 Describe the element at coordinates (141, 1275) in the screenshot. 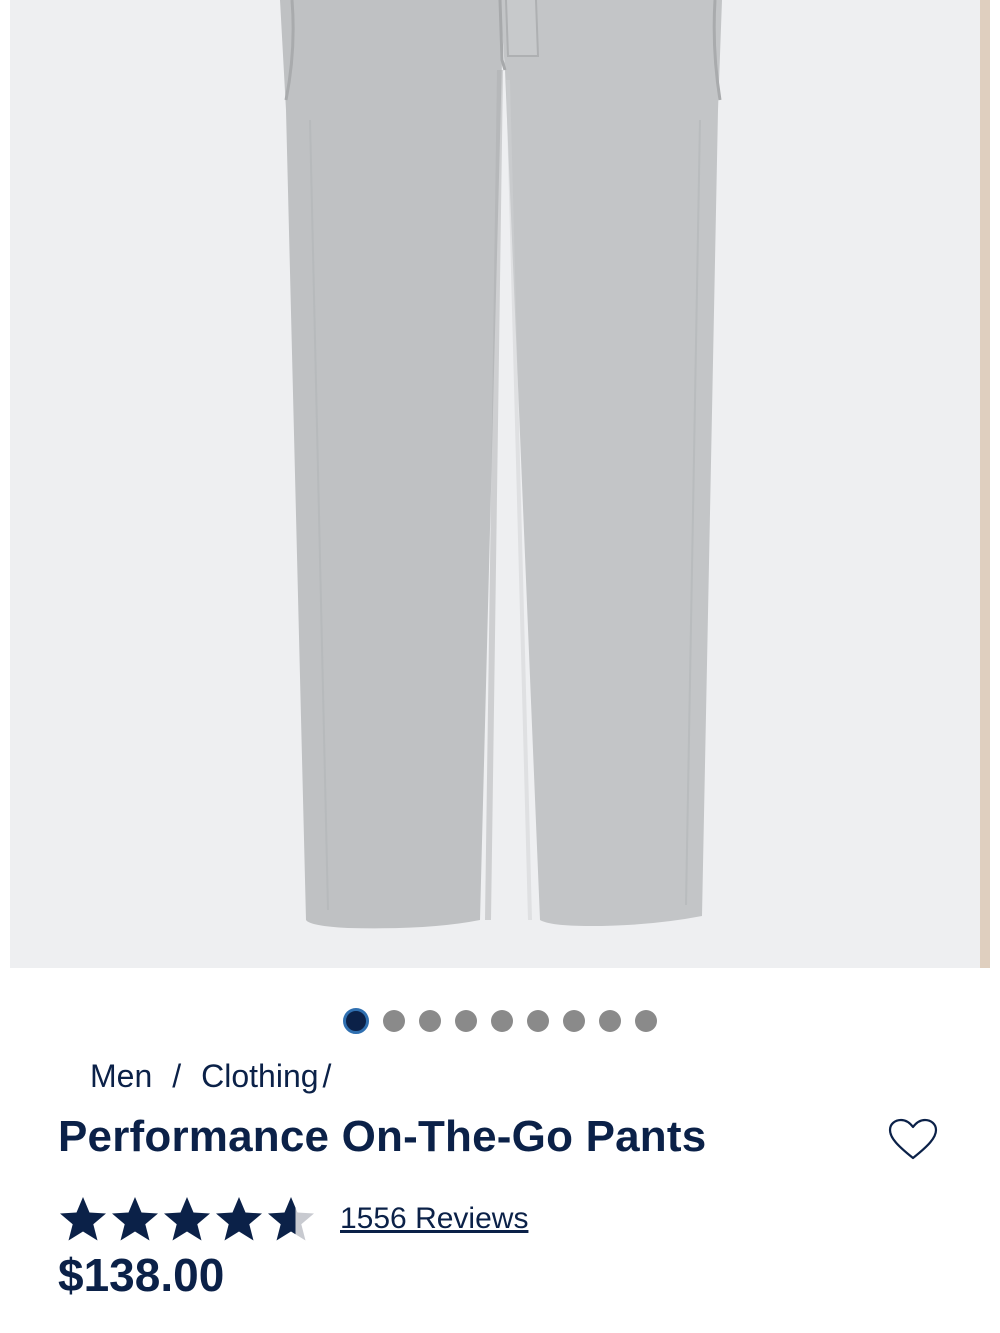

I see `product-price: $138.00` at that location.